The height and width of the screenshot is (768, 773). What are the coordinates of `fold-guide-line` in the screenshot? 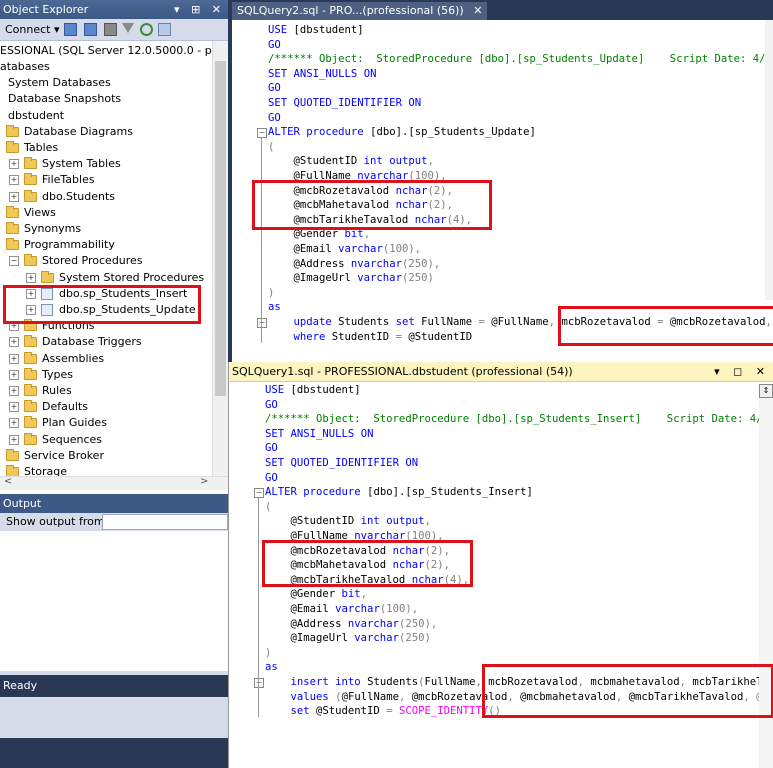 It's located at (258, 608).